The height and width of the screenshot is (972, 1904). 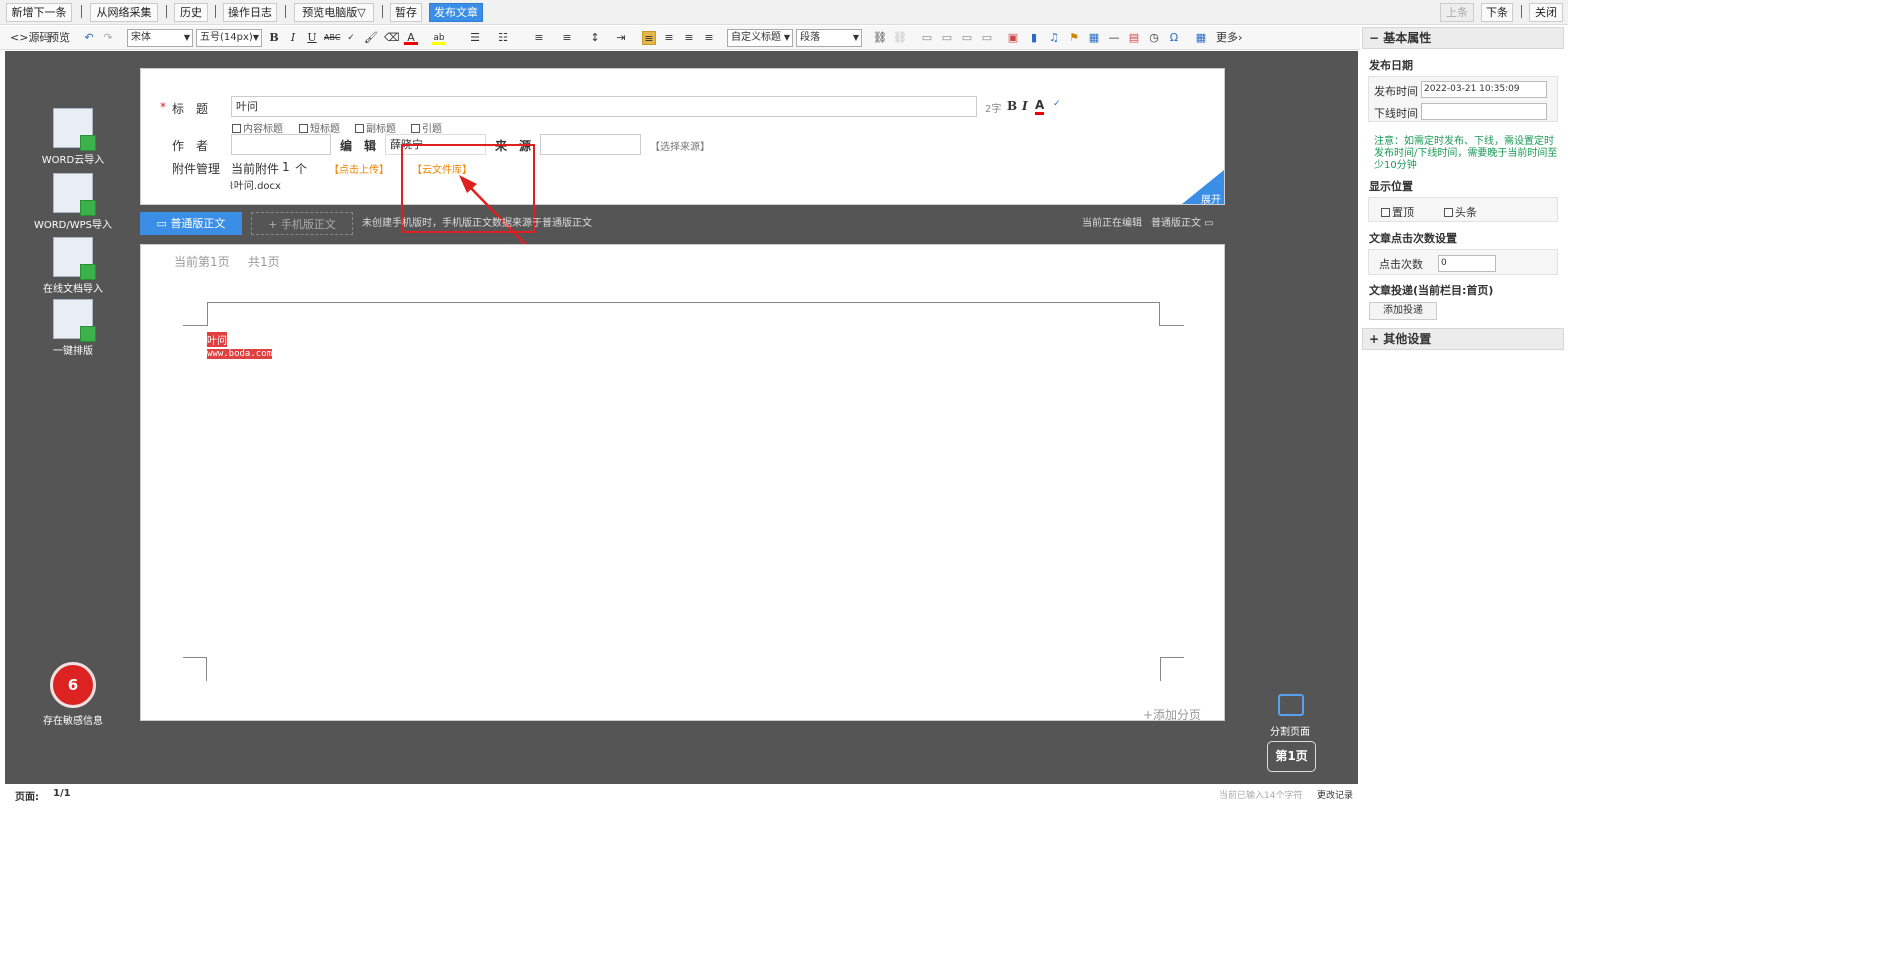 I want to click on table-icon: ▦, so click(x=1201, y=38).